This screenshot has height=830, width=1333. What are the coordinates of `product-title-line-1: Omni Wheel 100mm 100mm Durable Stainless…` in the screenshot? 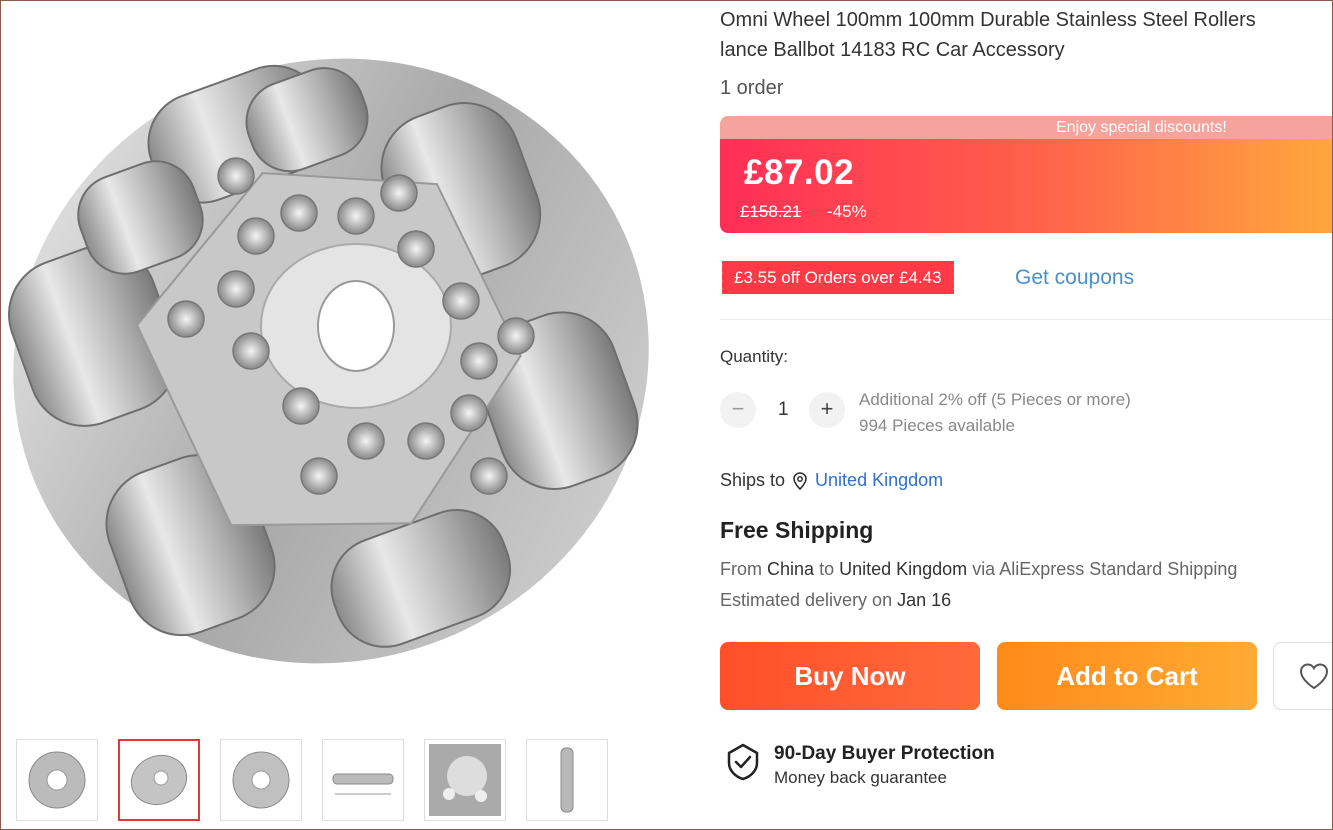 It's located at (988, 20).